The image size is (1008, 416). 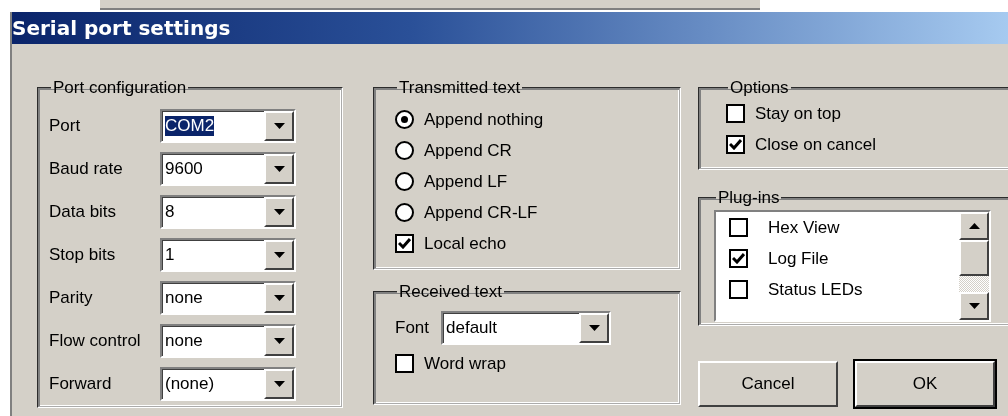 I want to click on dropdown-field: 9600, so click(x=228, y=168).